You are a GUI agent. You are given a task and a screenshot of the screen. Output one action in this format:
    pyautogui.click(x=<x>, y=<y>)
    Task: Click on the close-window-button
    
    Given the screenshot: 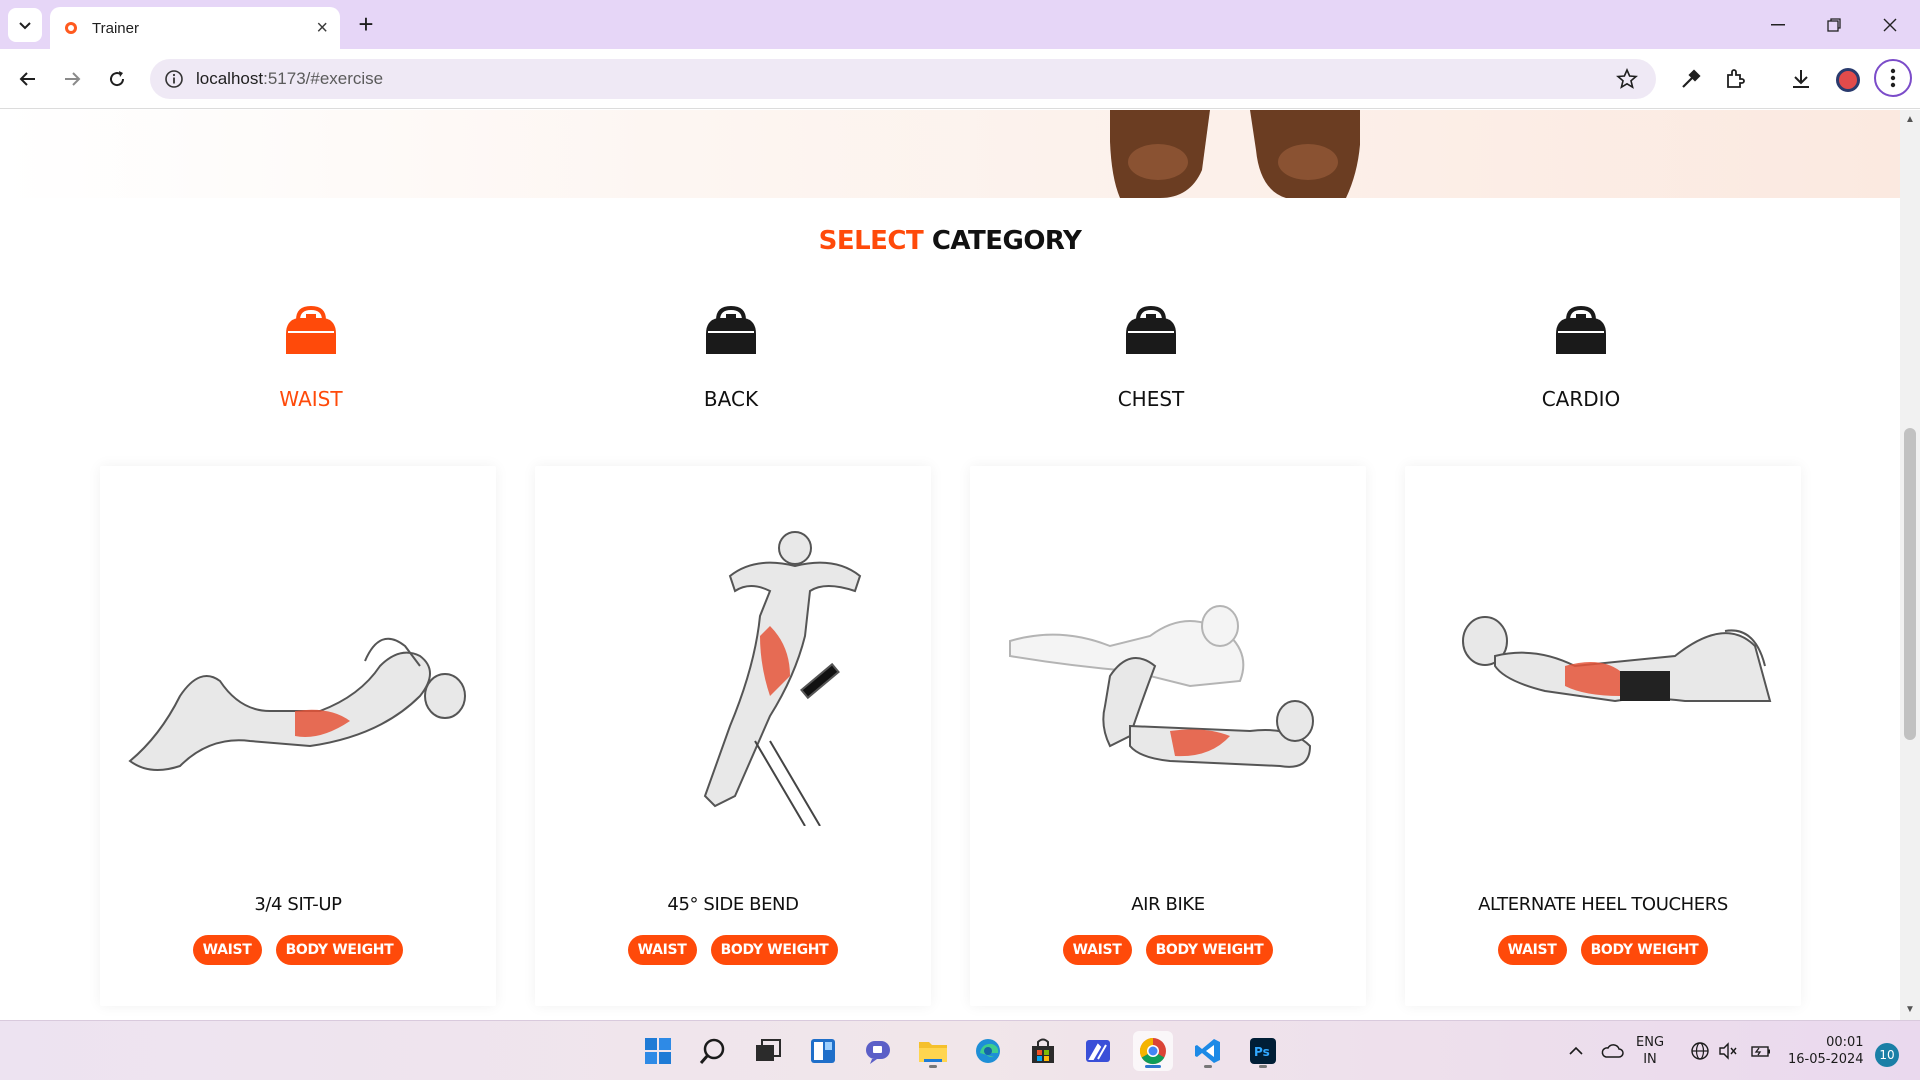 What is the action you would take?
    pyautogui.click(x=1890, y=25)
    